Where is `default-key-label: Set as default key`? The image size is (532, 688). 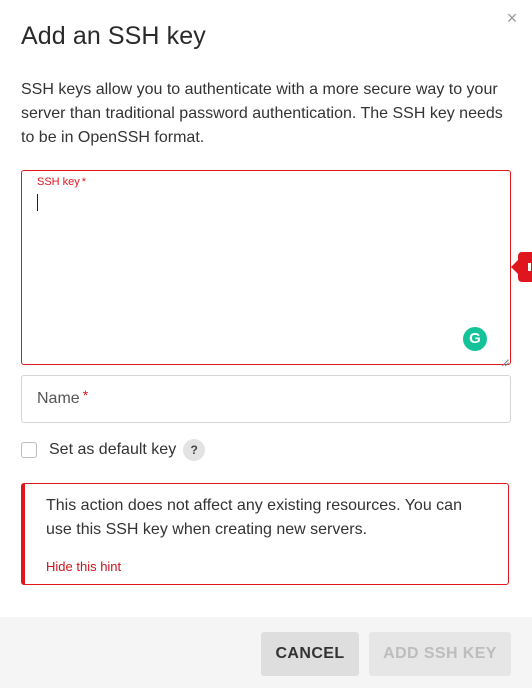
default-key-label: Set as default key is located at coordinates (112, 450).